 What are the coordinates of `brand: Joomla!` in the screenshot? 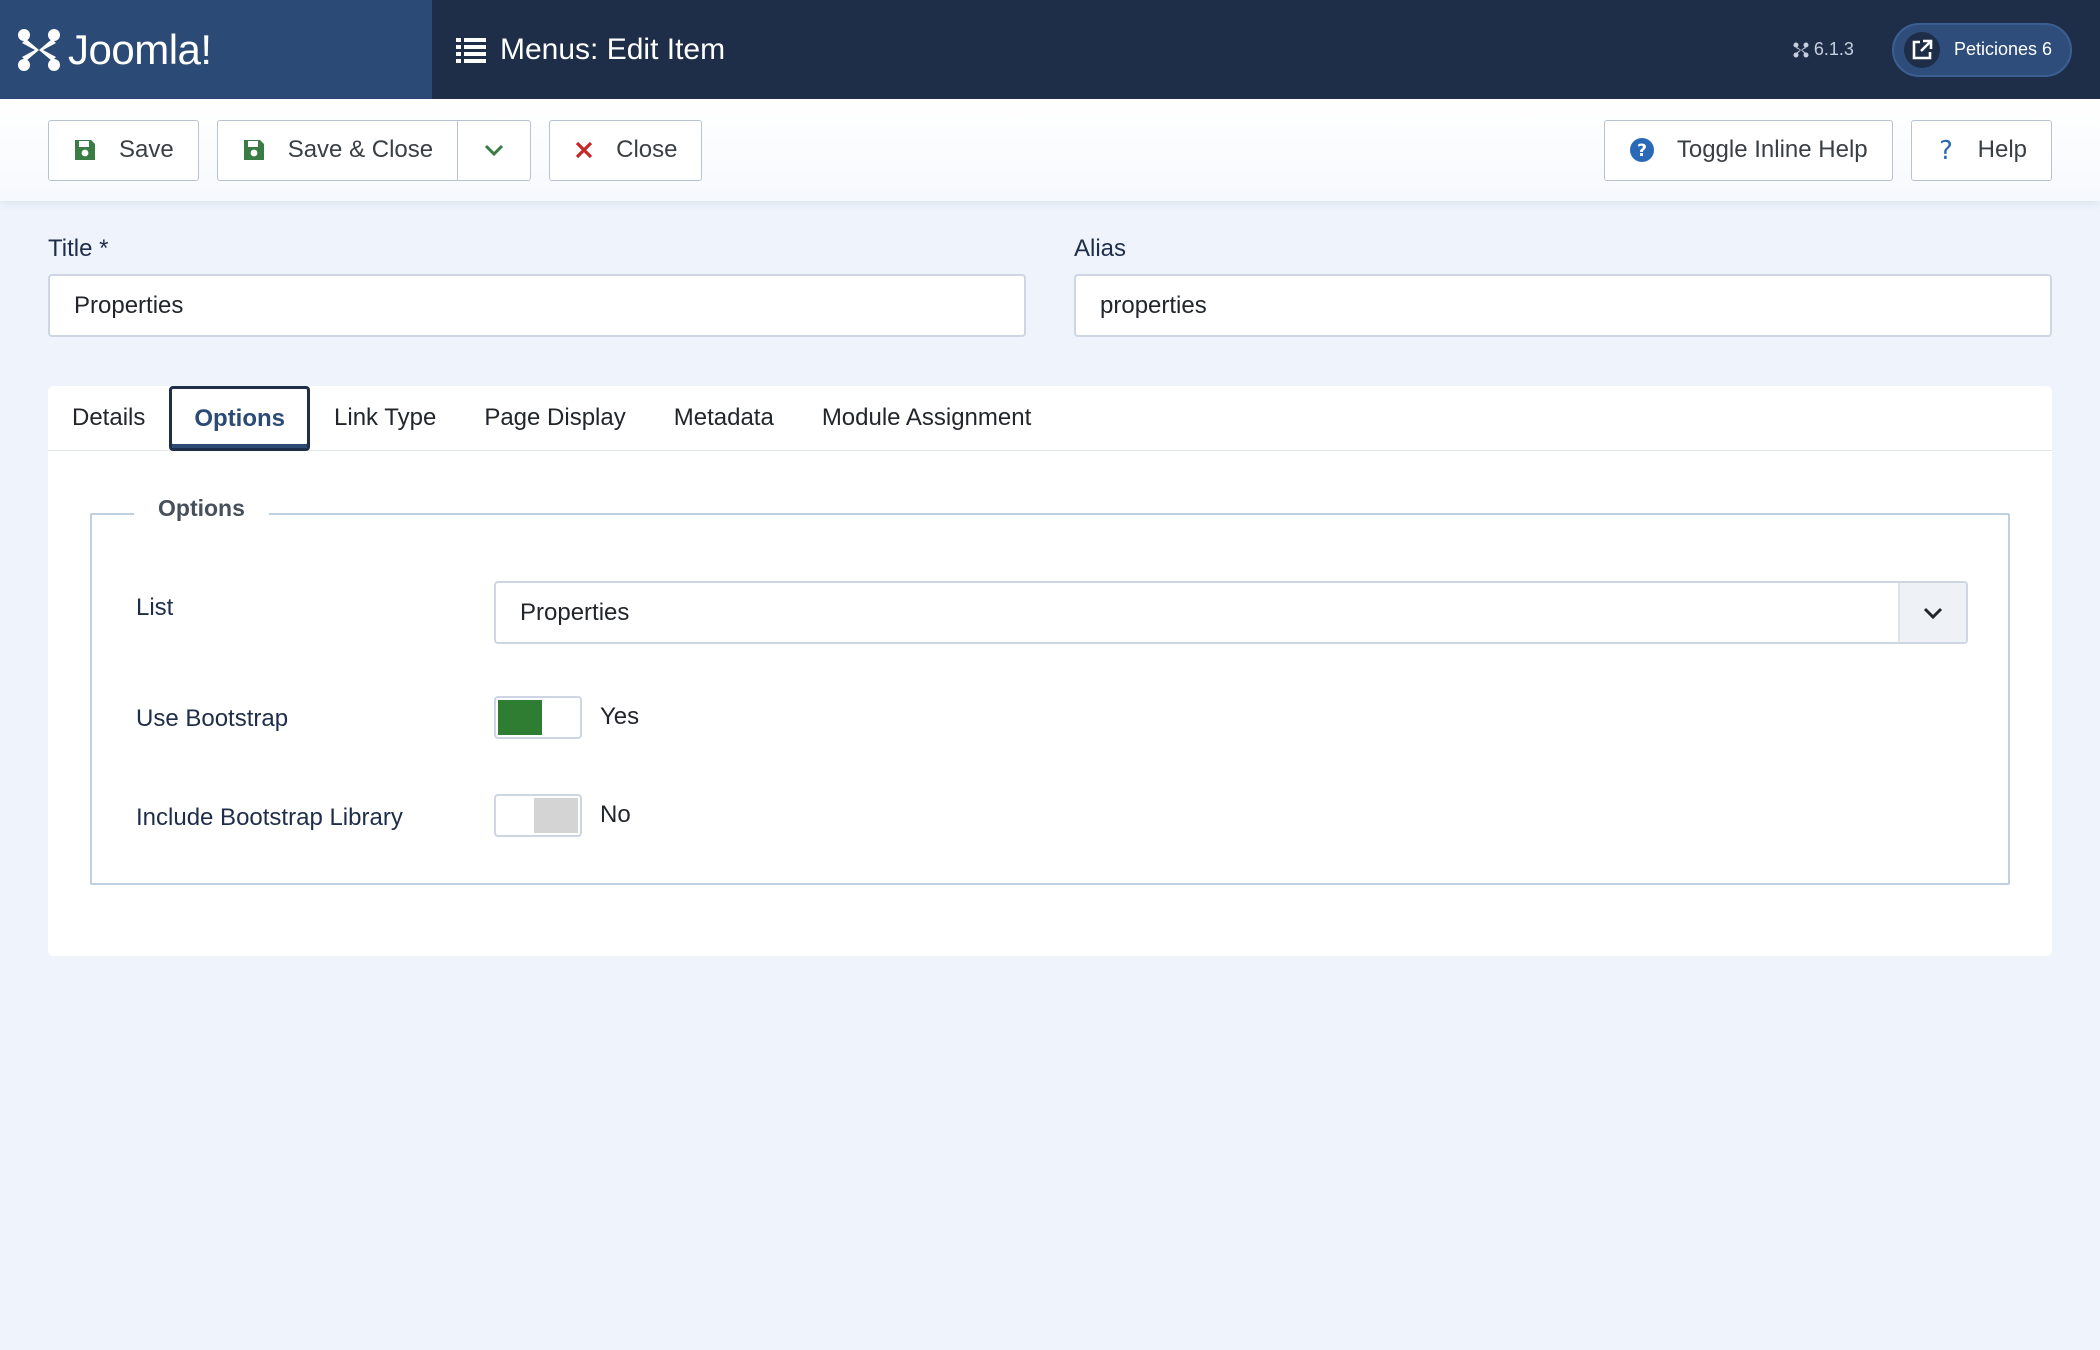 It's located at (216, 49).